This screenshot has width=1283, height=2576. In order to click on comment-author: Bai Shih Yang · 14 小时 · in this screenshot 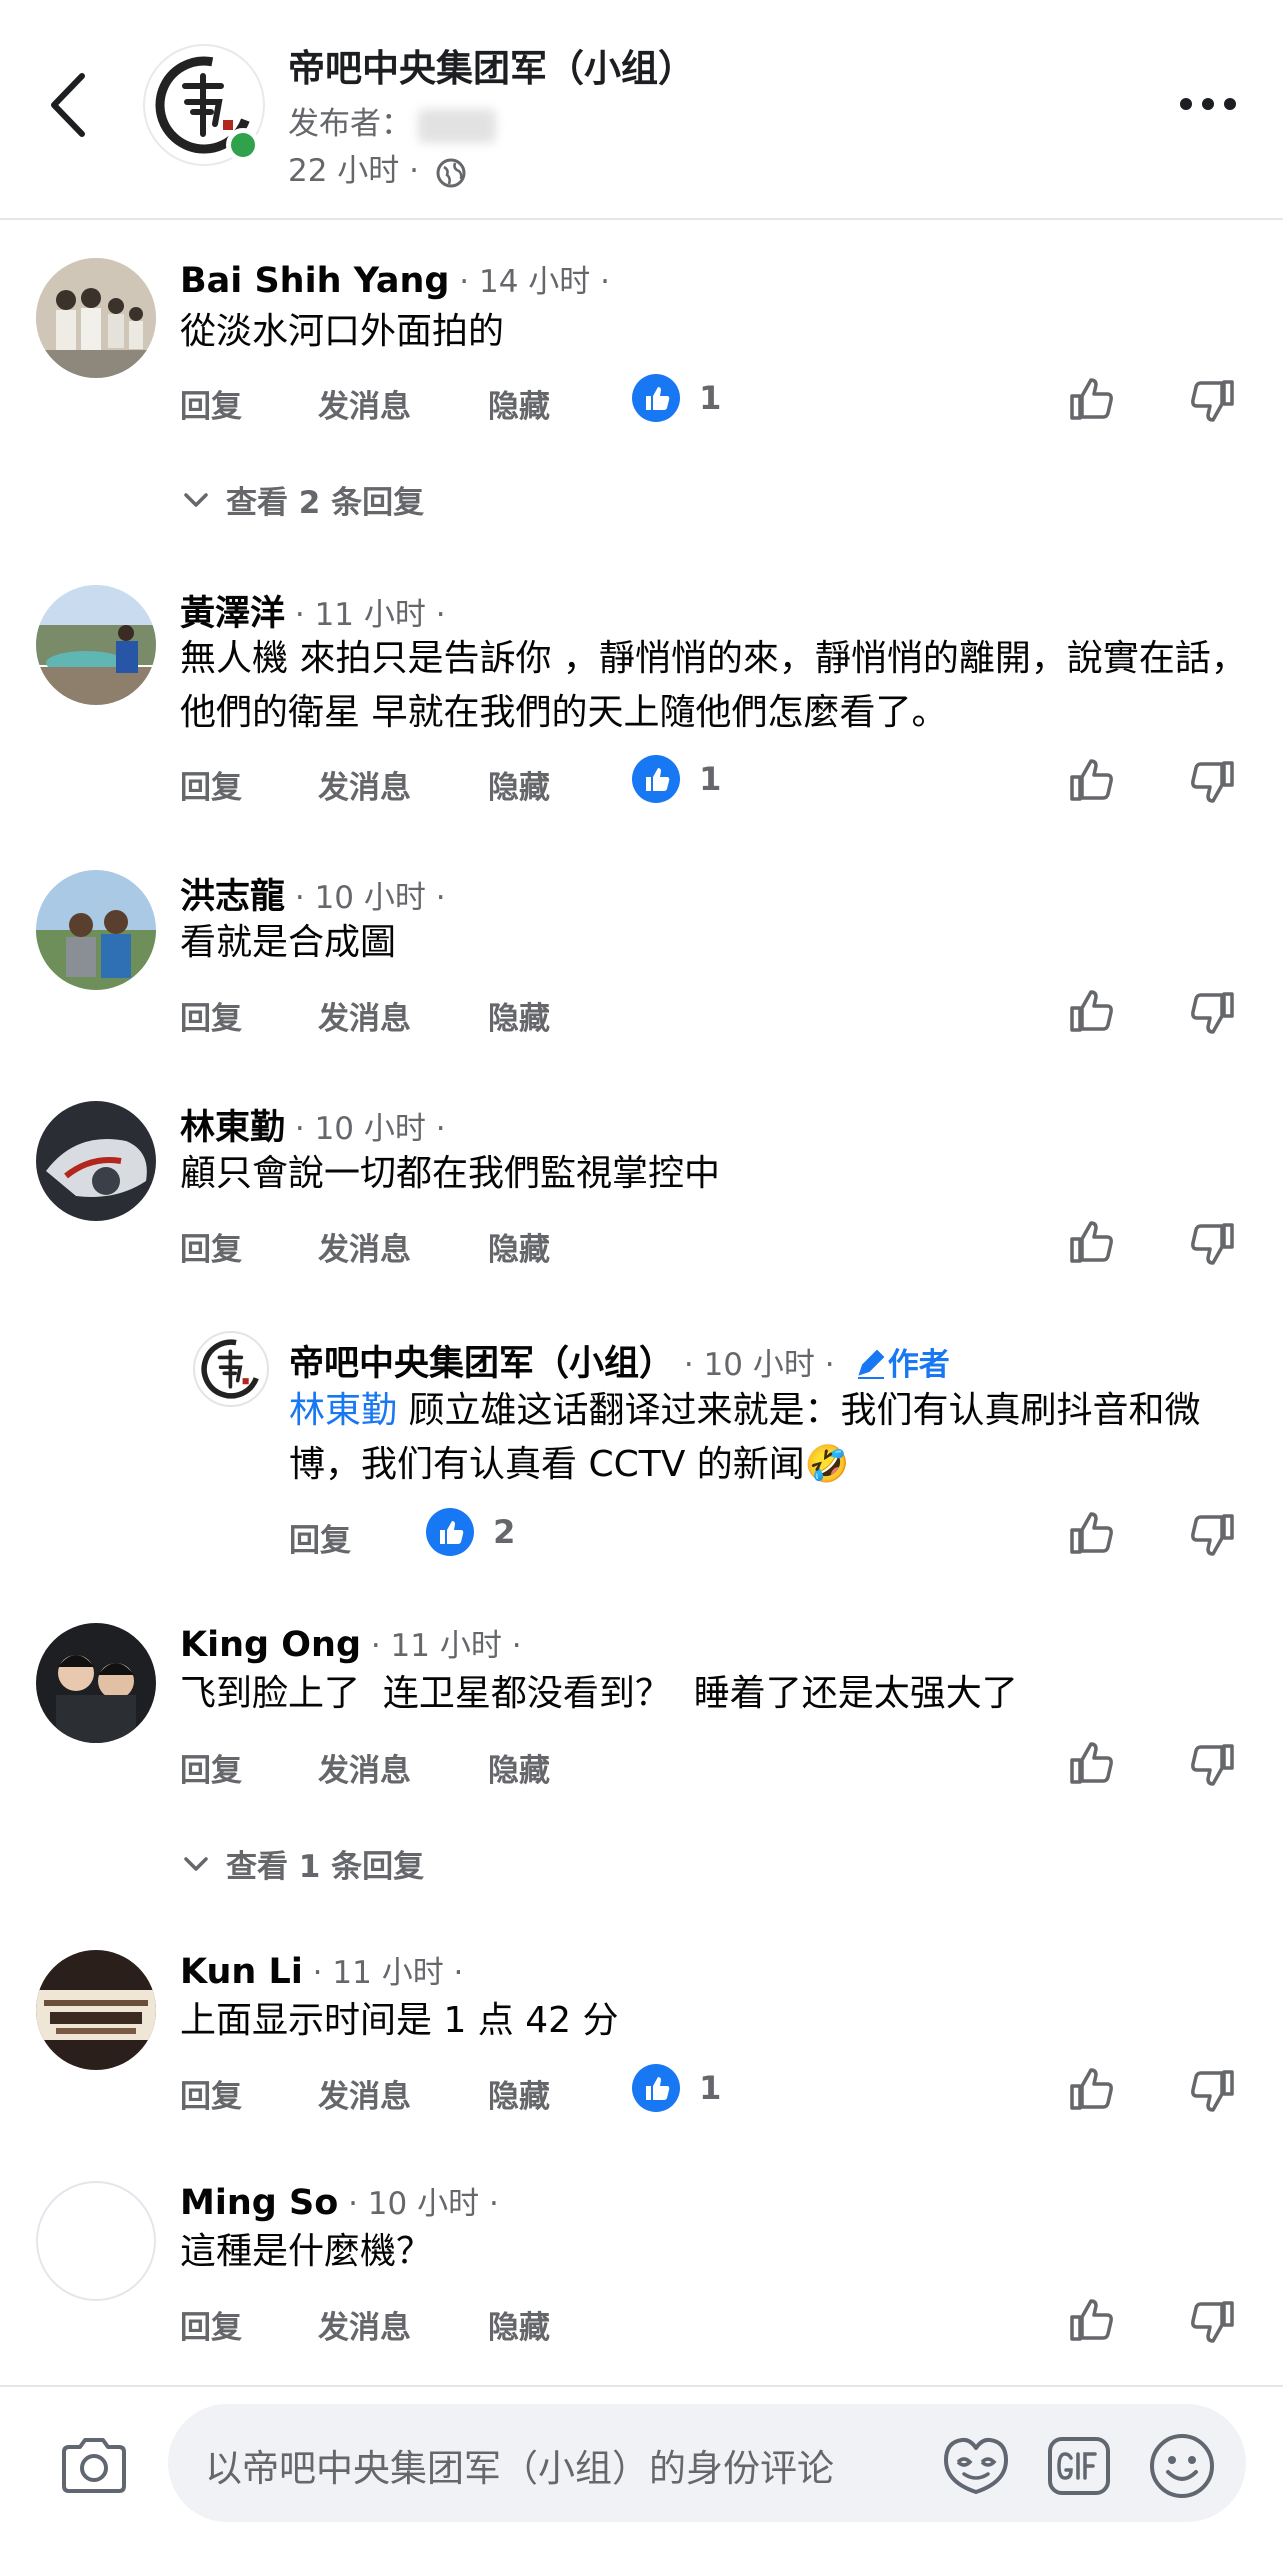, I will do `click(395, 278)`.